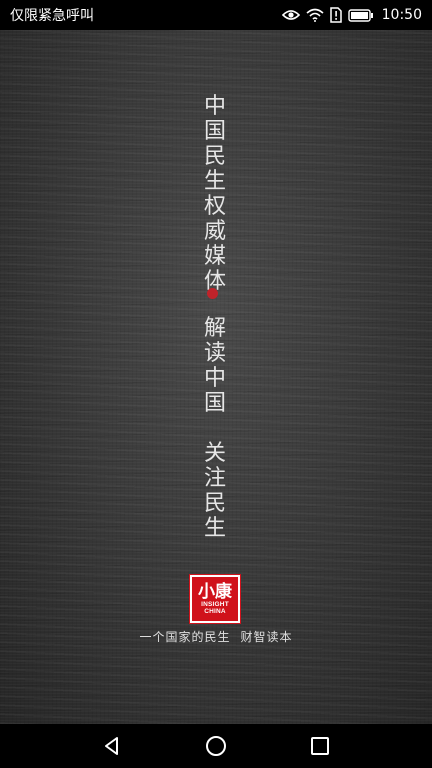  Describe the element at coordinates (52, 16) in the screenshot. I see `carrier-text: 仅限紧急呼叫` at that location.